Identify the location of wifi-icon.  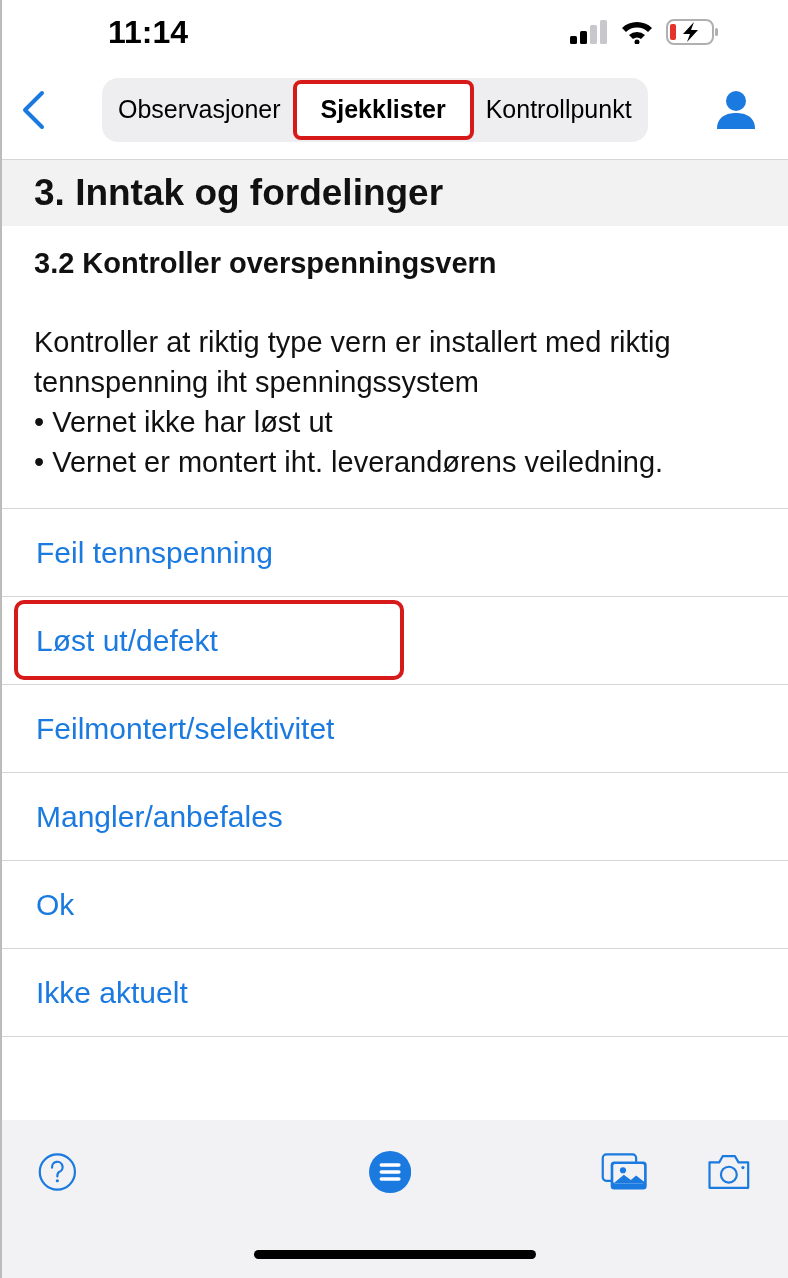
(637, 32).